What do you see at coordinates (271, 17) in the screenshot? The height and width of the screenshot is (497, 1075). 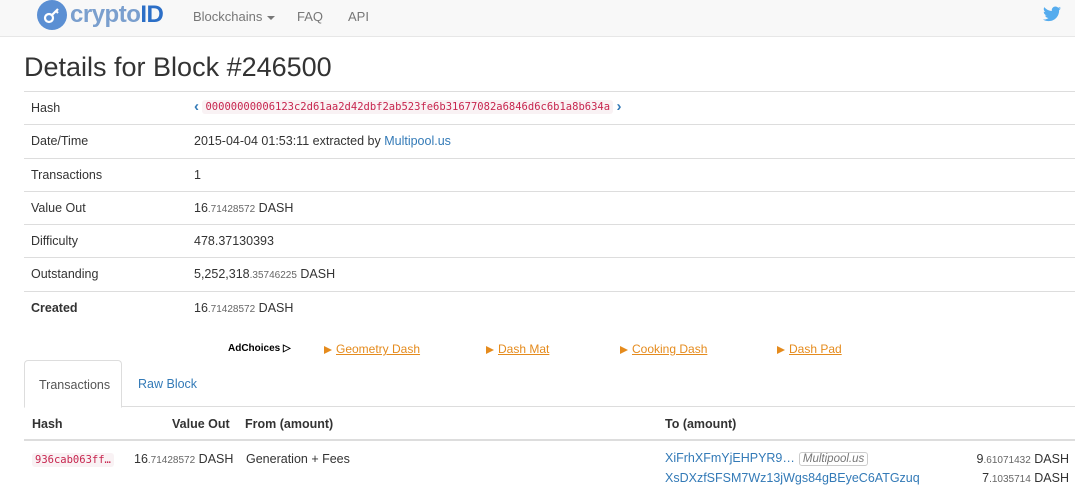 I see `caret-down-icon` at bounding box center [271, 17].